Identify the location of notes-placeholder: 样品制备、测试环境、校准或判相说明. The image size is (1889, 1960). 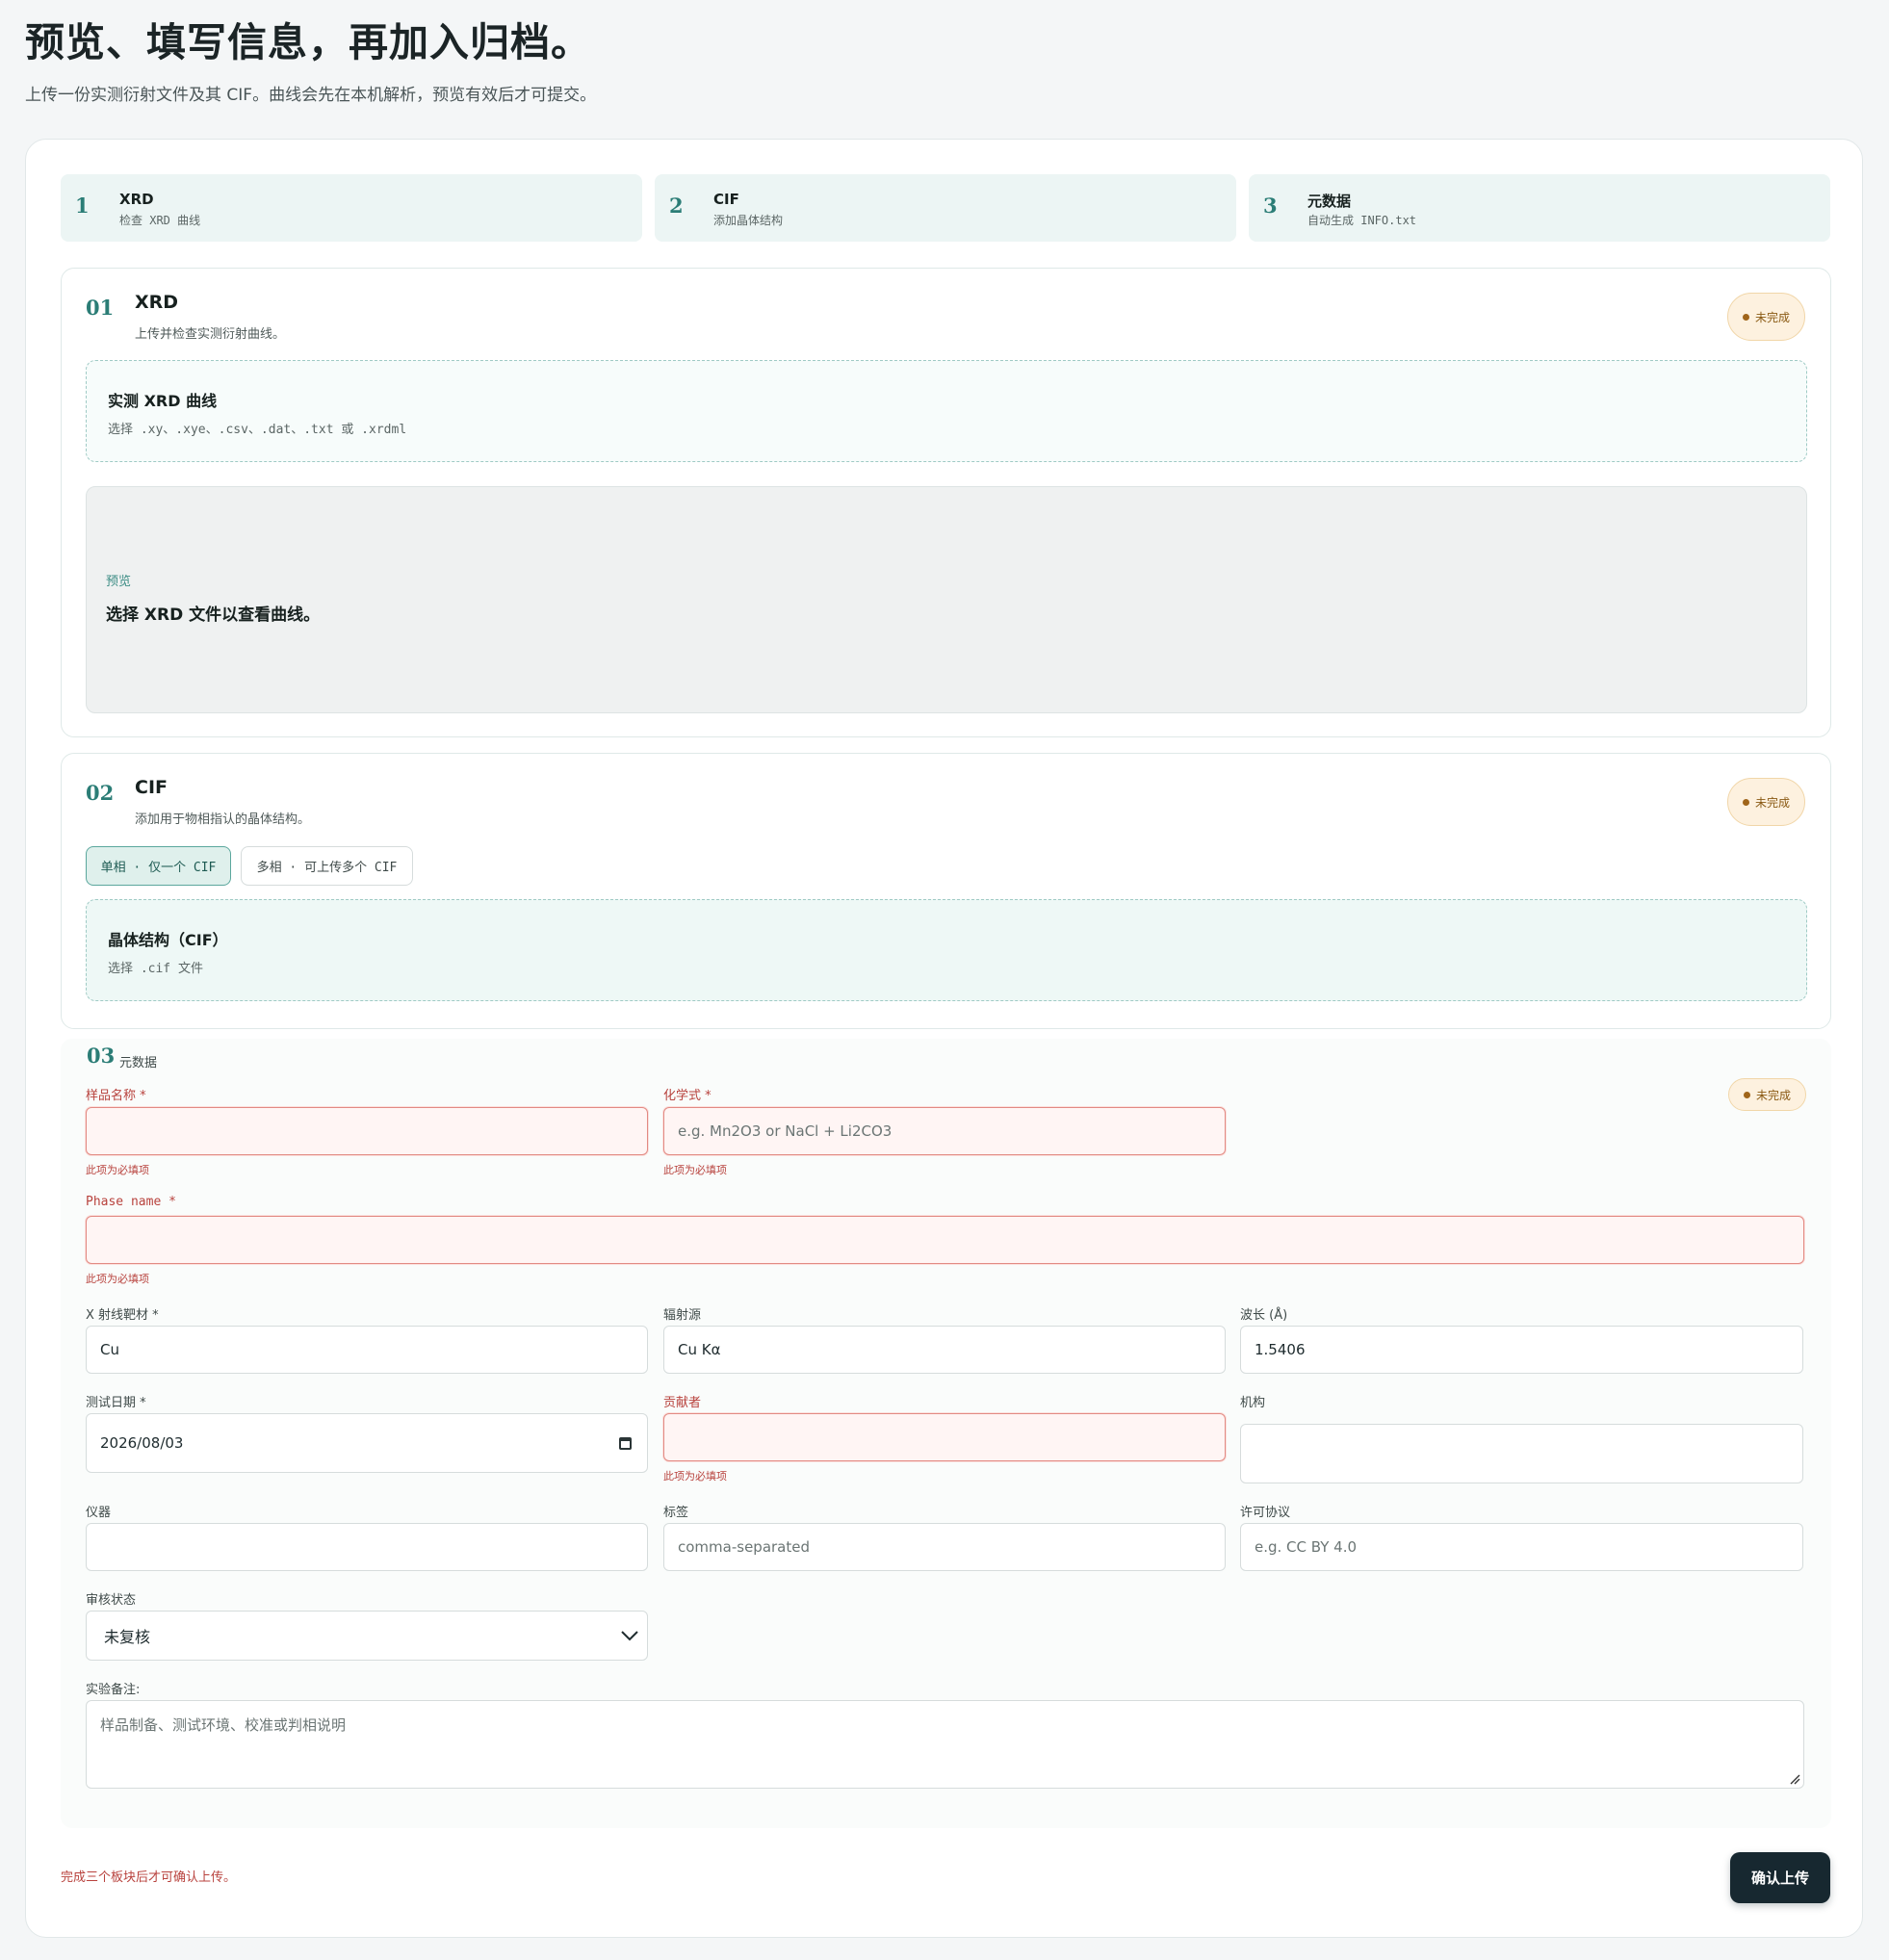
(223, 1725).